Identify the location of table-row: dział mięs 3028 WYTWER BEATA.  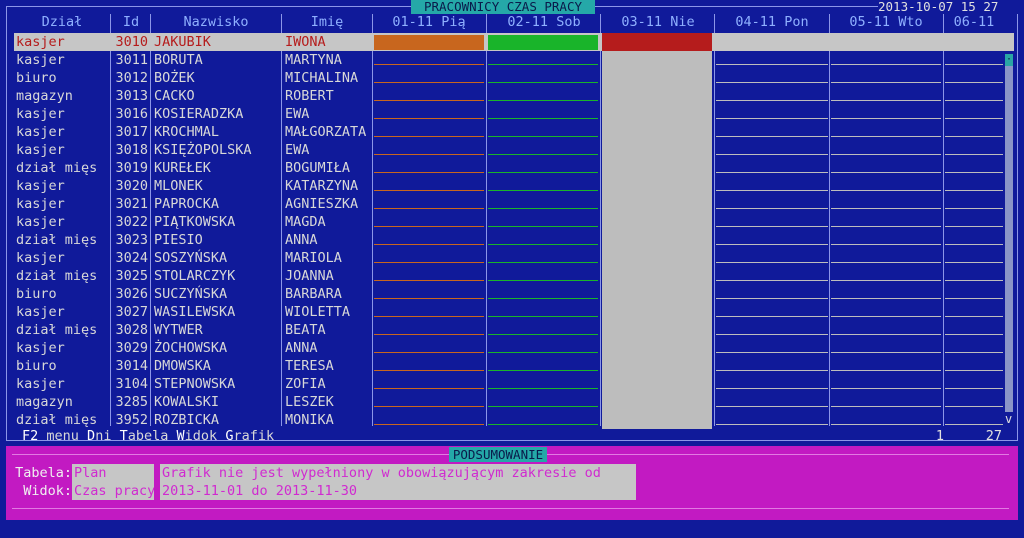
(514, 330).